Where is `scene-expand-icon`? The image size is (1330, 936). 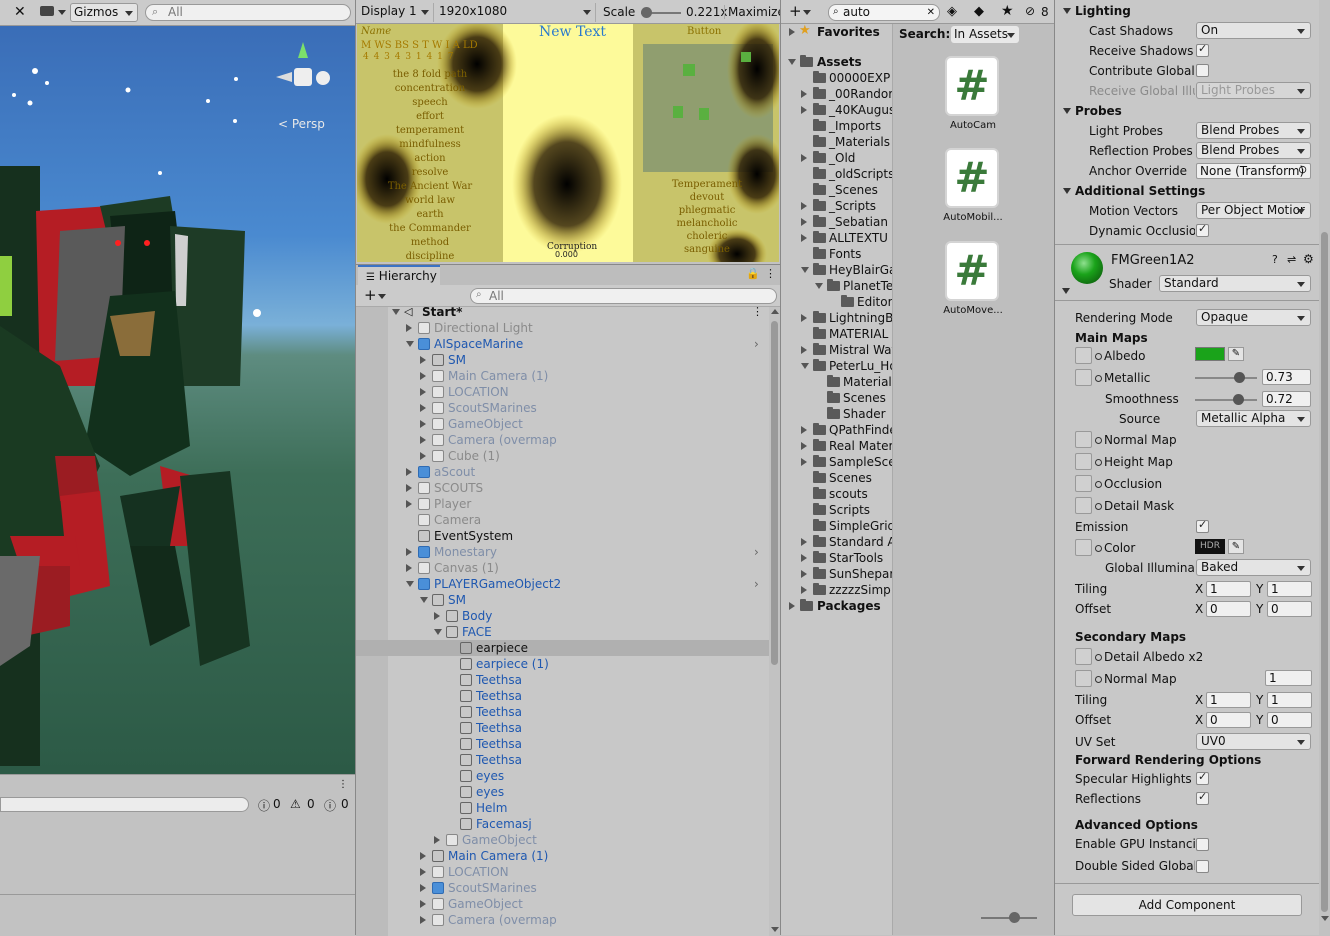 scene-expand-icon is located at coordinates (396, 312).